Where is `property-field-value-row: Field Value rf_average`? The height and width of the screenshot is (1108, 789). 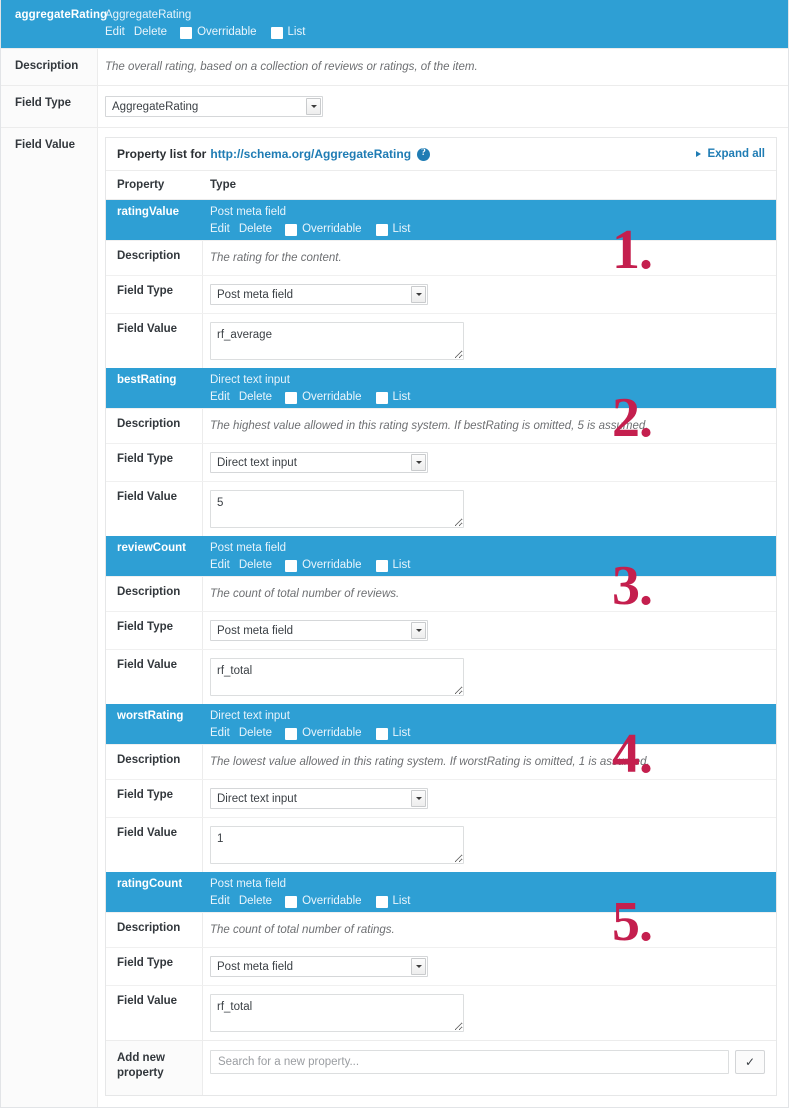
property-field-value-row: Field Value rf_average is located at coordinates (441, 340).